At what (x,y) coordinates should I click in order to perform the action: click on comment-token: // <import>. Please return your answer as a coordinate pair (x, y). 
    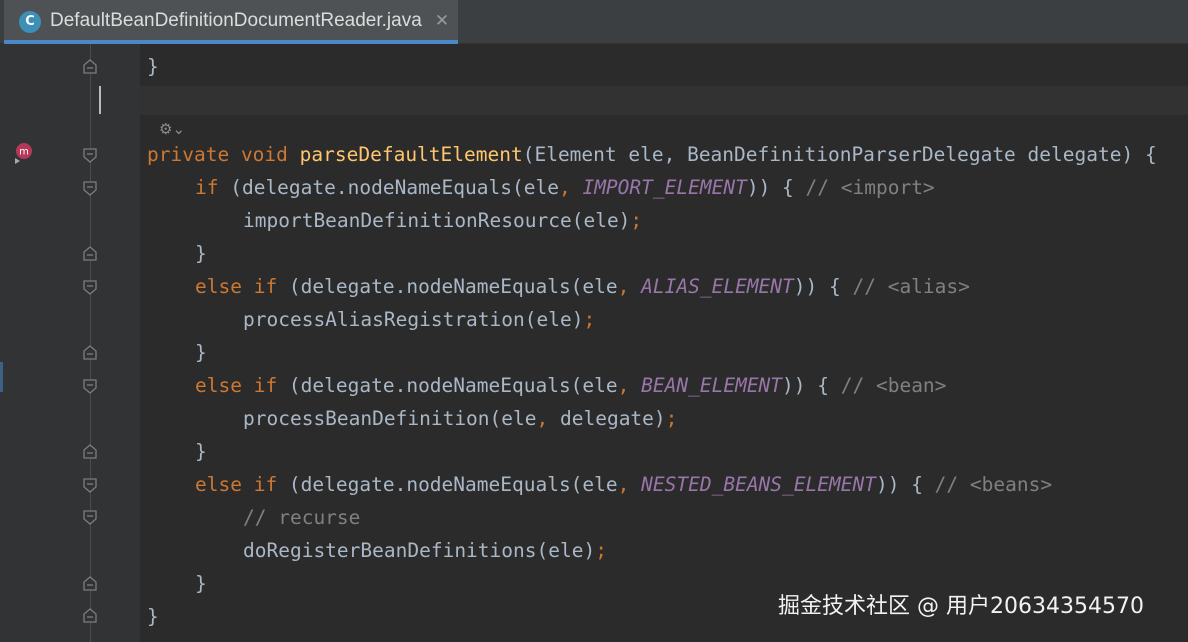
    Looking at the image, I should click on (870, 187).